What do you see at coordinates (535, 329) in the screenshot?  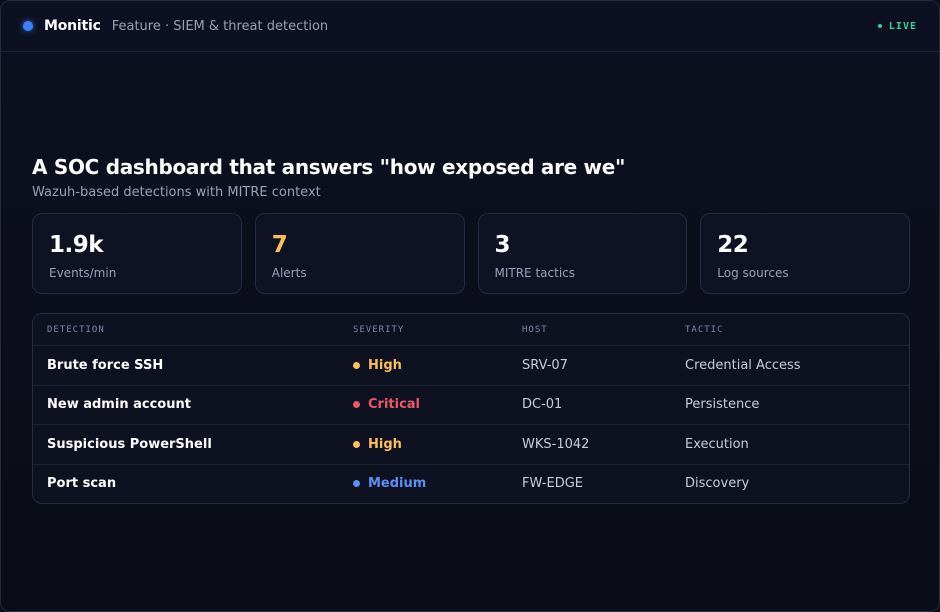 I see `column-header-host: HOST` at bounding box center [535, 329].